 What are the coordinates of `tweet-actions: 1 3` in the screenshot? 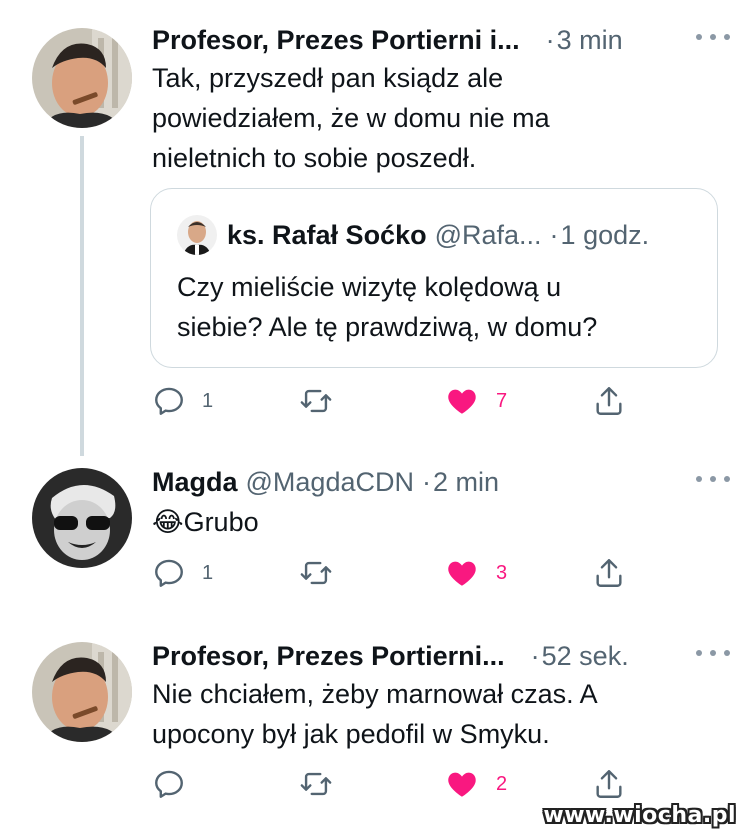 It's located at (397, 573).